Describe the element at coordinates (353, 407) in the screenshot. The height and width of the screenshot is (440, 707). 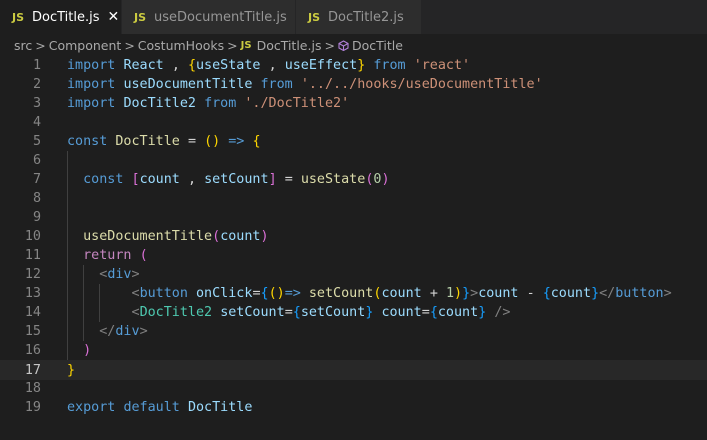
I see `code-line: 19 export default DocTitle` at that location.